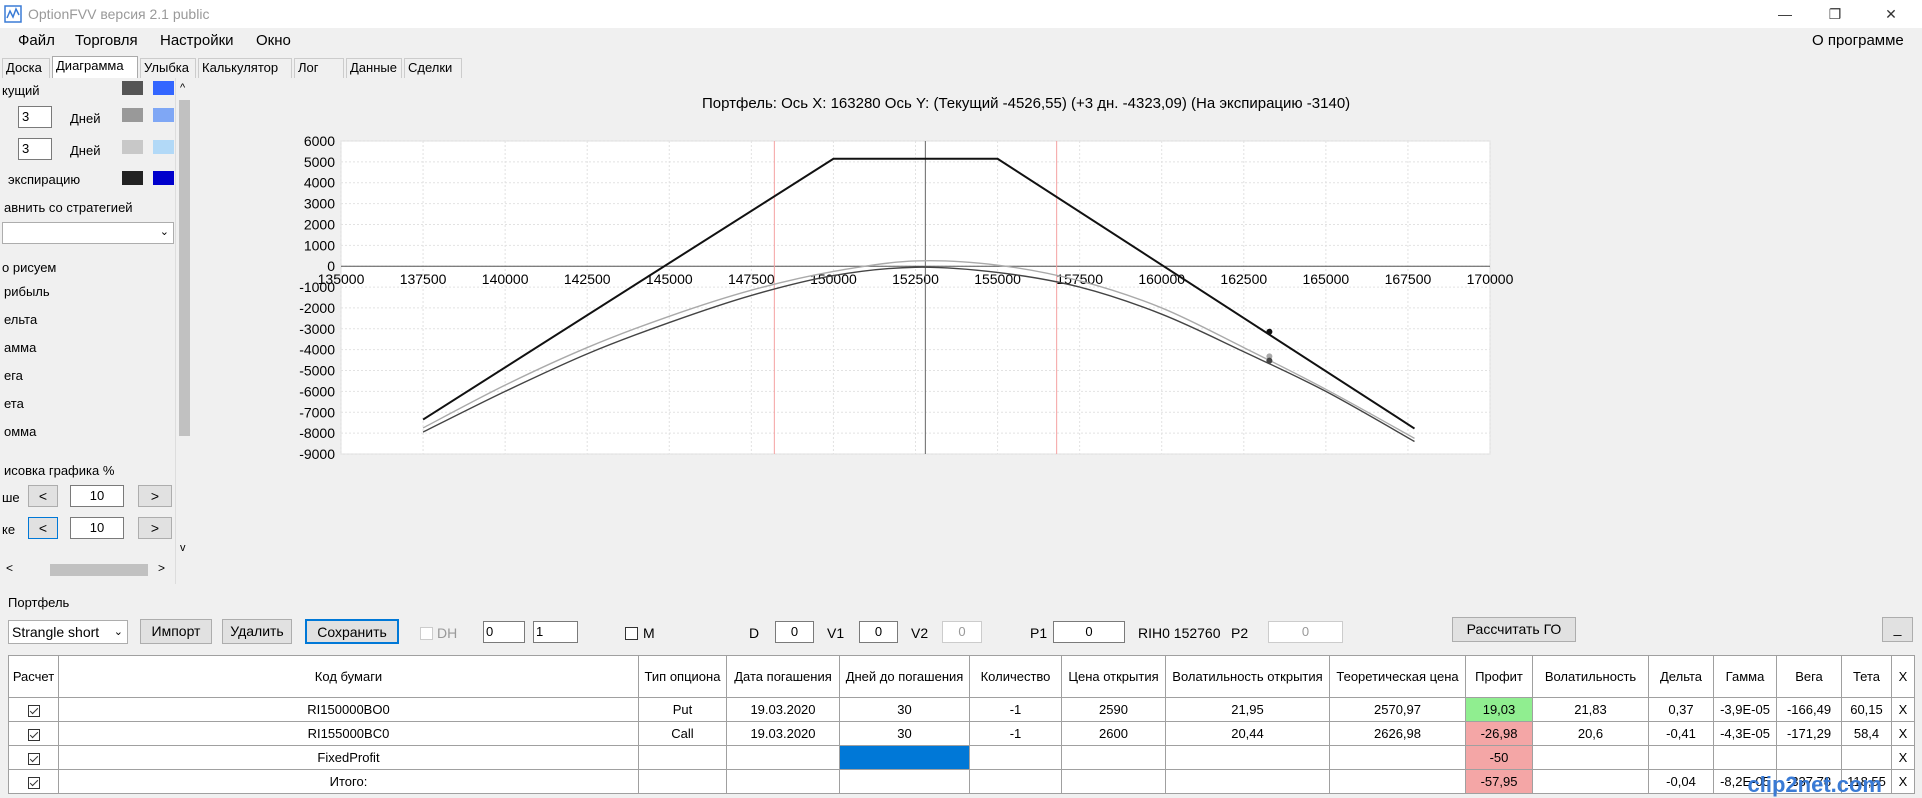  I want to click on vertical-scroll-thumb, so click(184, 268).